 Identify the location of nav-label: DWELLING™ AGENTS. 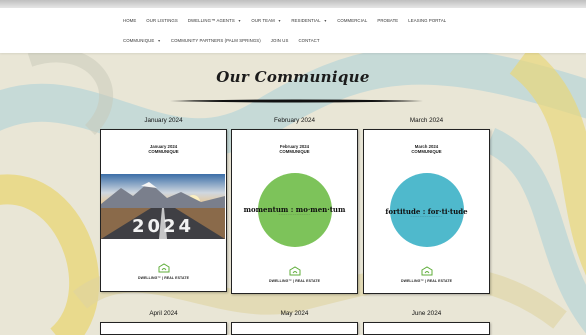
(211, 20).